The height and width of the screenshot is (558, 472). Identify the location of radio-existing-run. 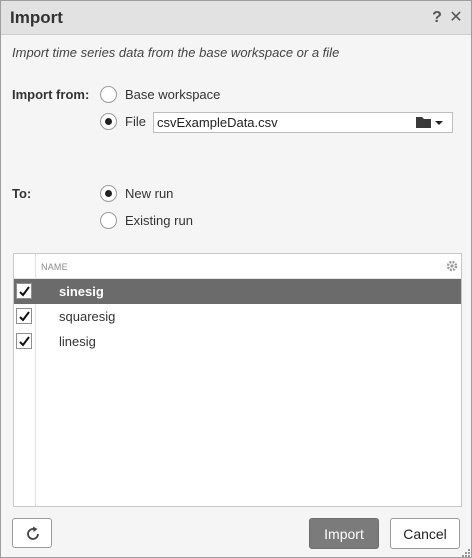
(108, 220).